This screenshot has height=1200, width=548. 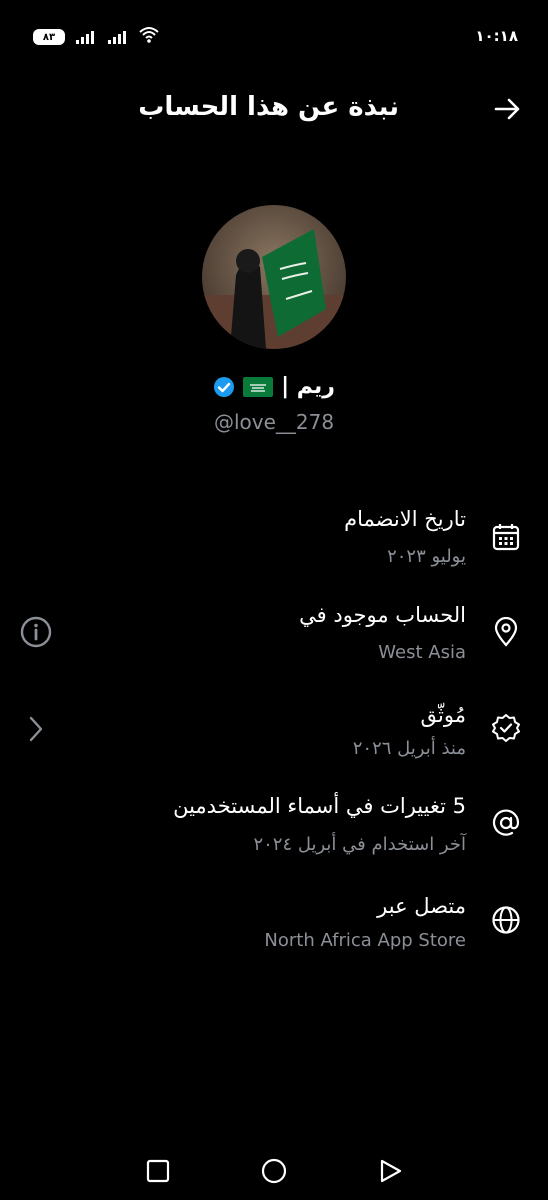 What do you see at coordinates (308, 386) in the screenshot?
I see `display-name: ريم |` at bounding box center [308, 386].